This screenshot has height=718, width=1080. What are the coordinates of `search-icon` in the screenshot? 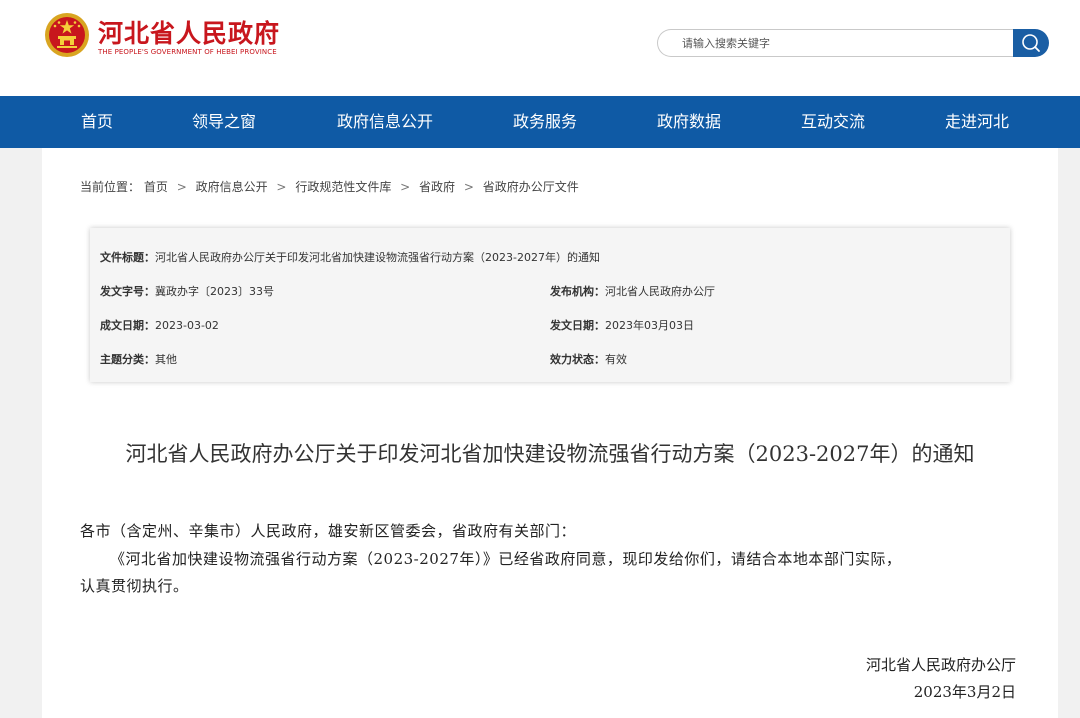 It's located at (1031, 43).